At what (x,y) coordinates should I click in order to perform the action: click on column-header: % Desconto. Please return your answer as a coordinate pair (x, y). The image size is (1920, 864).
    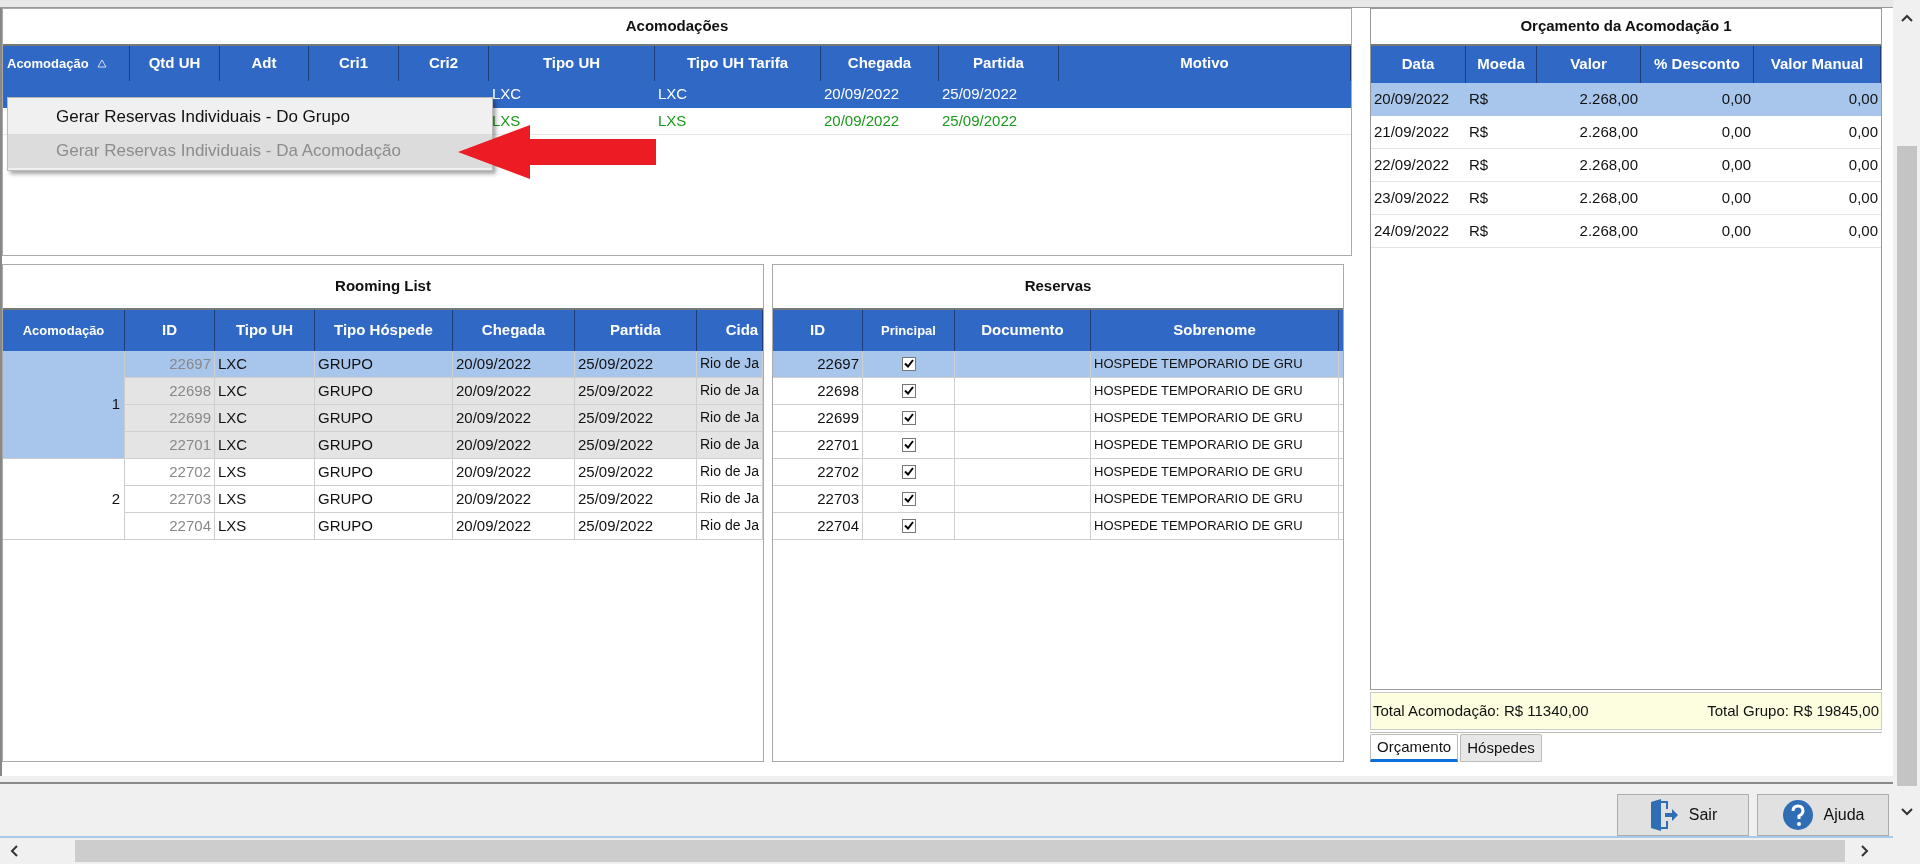
    Looking at the image, I should click on (1697, 64).